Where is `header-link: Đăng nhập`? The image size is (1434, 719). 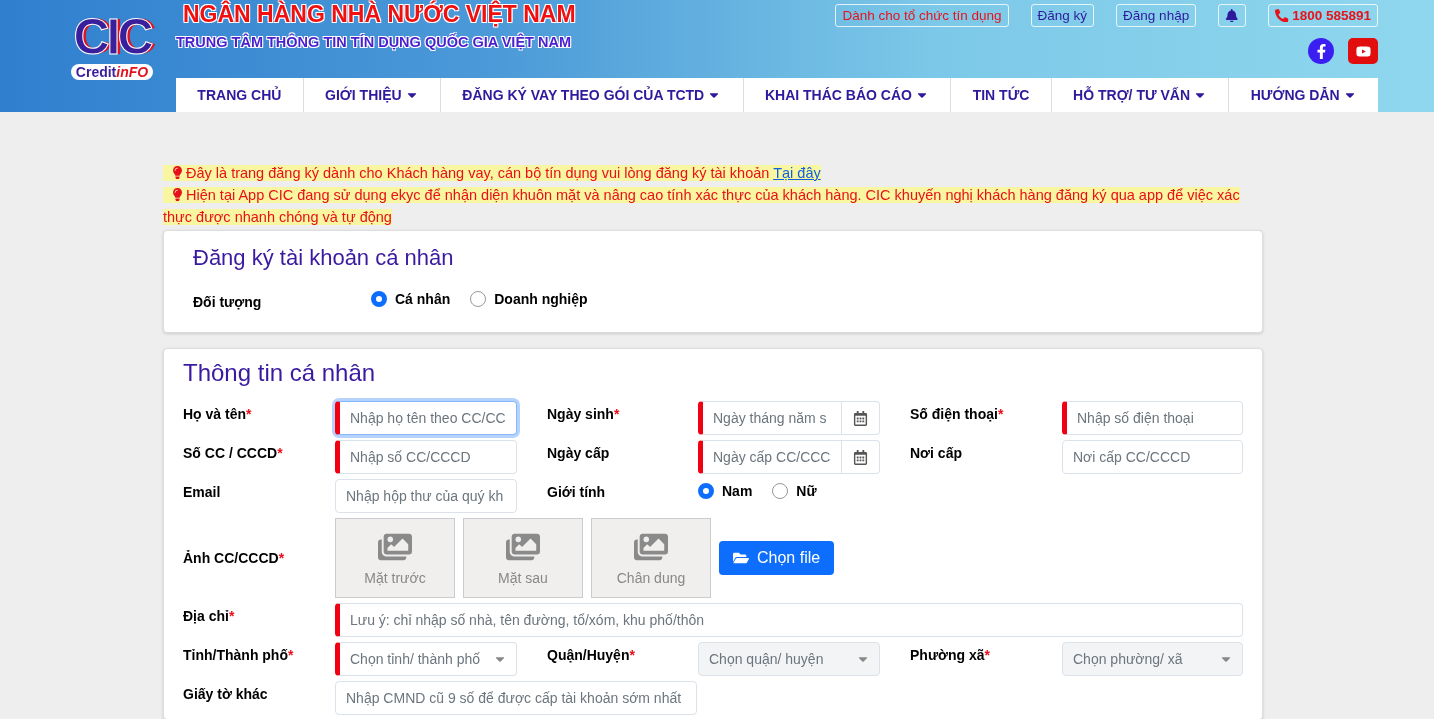
header-link: Đăng nhập is located at coordinates (1156, 15).